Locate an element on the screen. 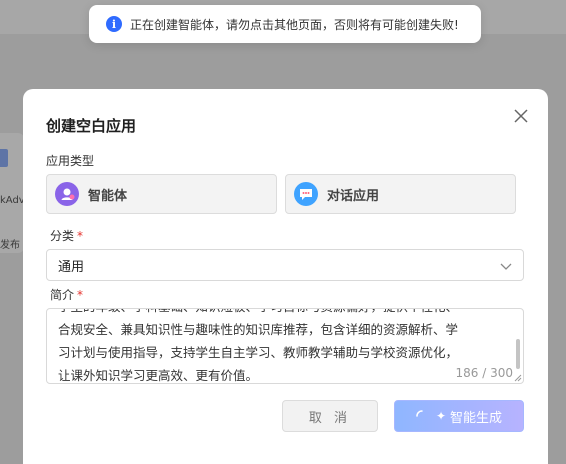 Image resolution: width=566 pixels, height=464 pixels. category-label: 分类 * is located at coordinates (66, 235).